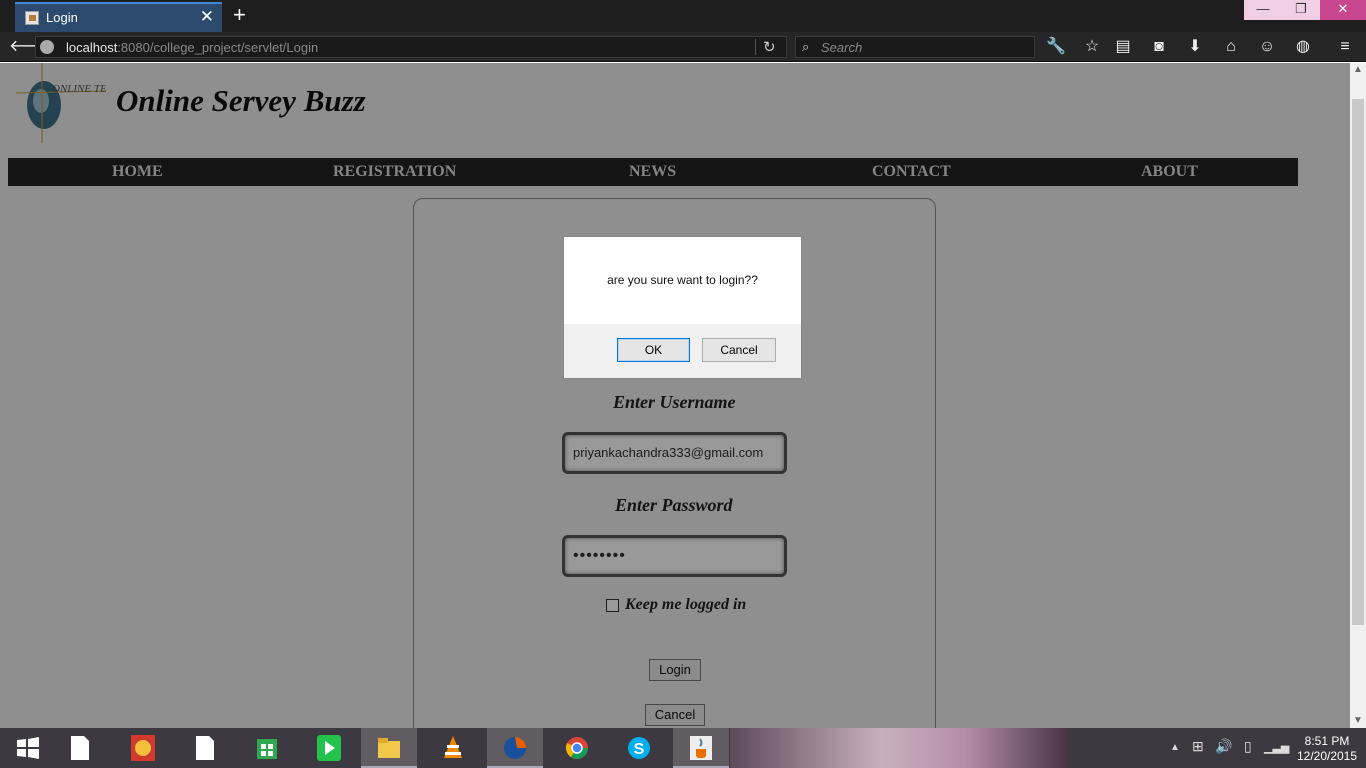  What do you see at coordinates (515, 748) in the screenshot?
I see `firefox-icon` at bounding box center [515, 748].